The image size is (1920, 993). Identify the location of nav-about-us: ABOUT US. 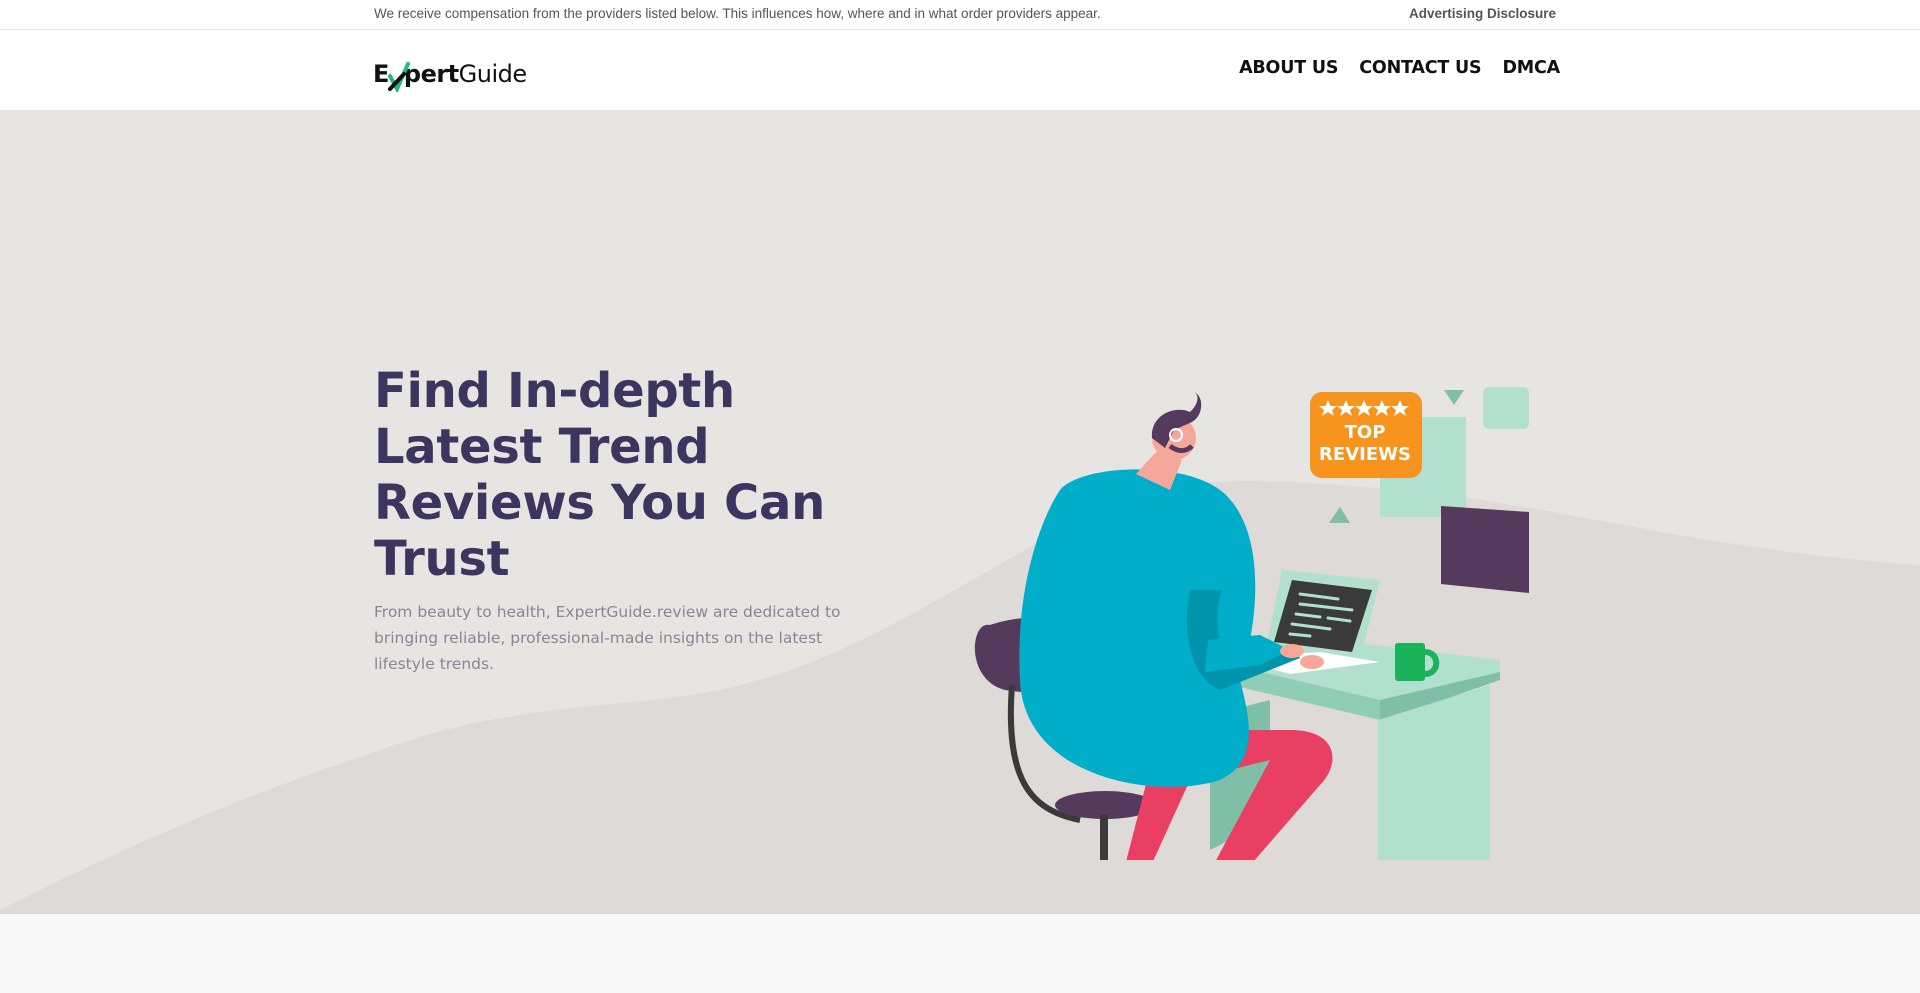
(1288, 68).